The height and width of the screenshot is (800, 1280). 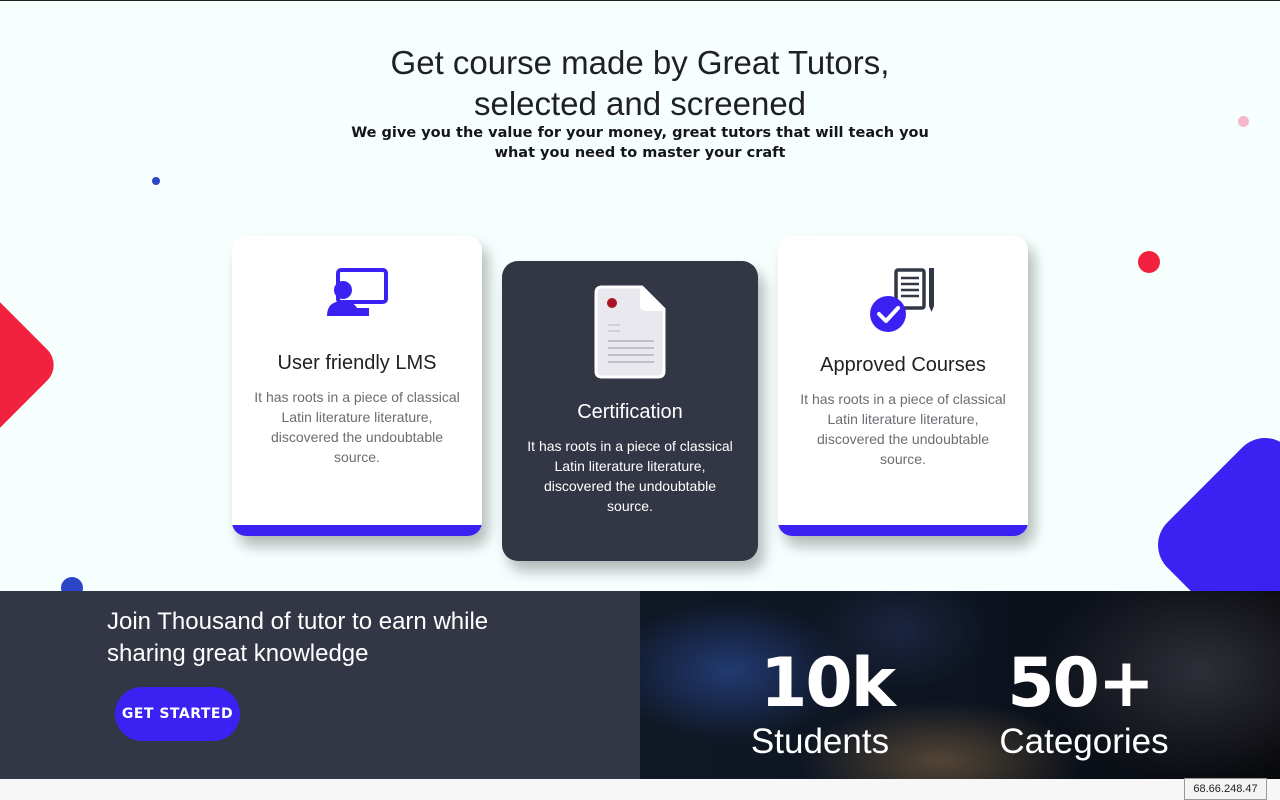 I want to click on feature-title: Approved Courses, so click(x=903, y=365).